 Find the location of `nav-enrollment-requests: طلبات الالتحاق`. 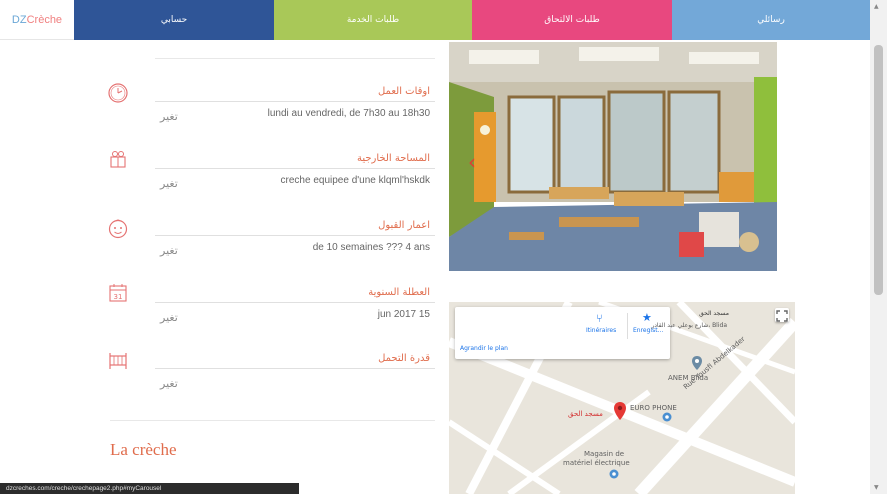

nav-enrollment-requests: طلبات الالتحاق is located at coordinates (572, 20).